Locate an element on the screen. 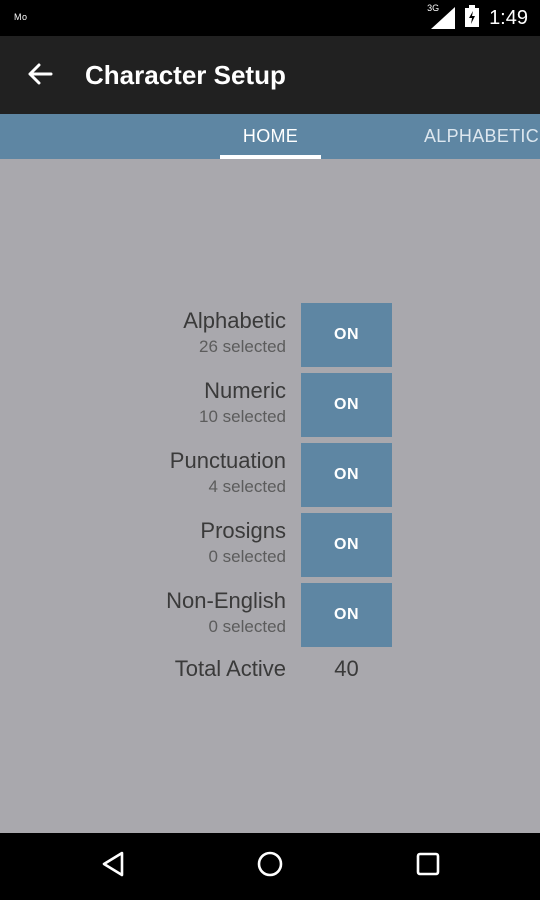  setting-row-non-english: Non-English 0 selected ON is located at coordinates (270, 615).